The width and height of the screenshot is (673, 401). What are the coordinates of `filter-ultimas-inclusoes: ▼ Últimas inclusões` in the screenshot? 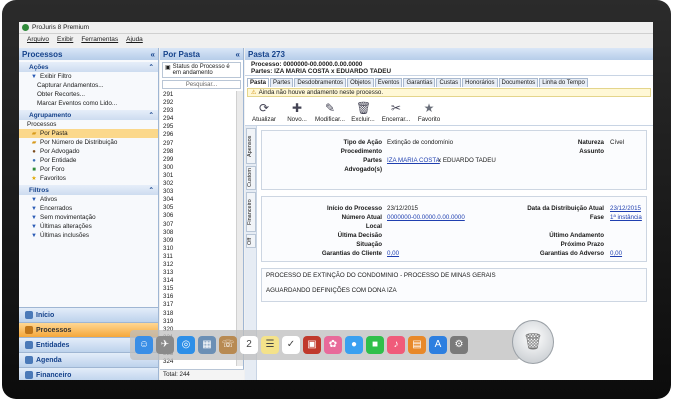 It's located at (88, 235).